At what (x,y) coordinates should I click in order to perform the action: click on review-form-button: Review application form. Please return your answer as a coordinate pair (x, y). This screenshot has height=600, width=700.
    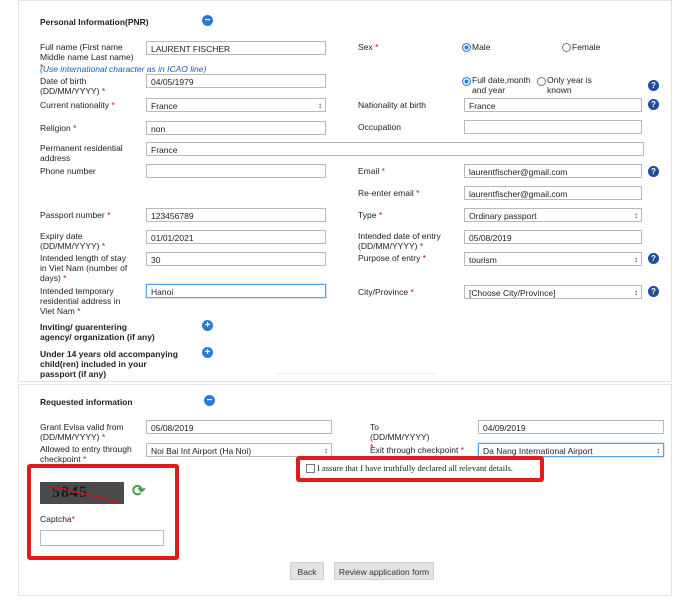
    Looking at the image, I should click on (384, 571).